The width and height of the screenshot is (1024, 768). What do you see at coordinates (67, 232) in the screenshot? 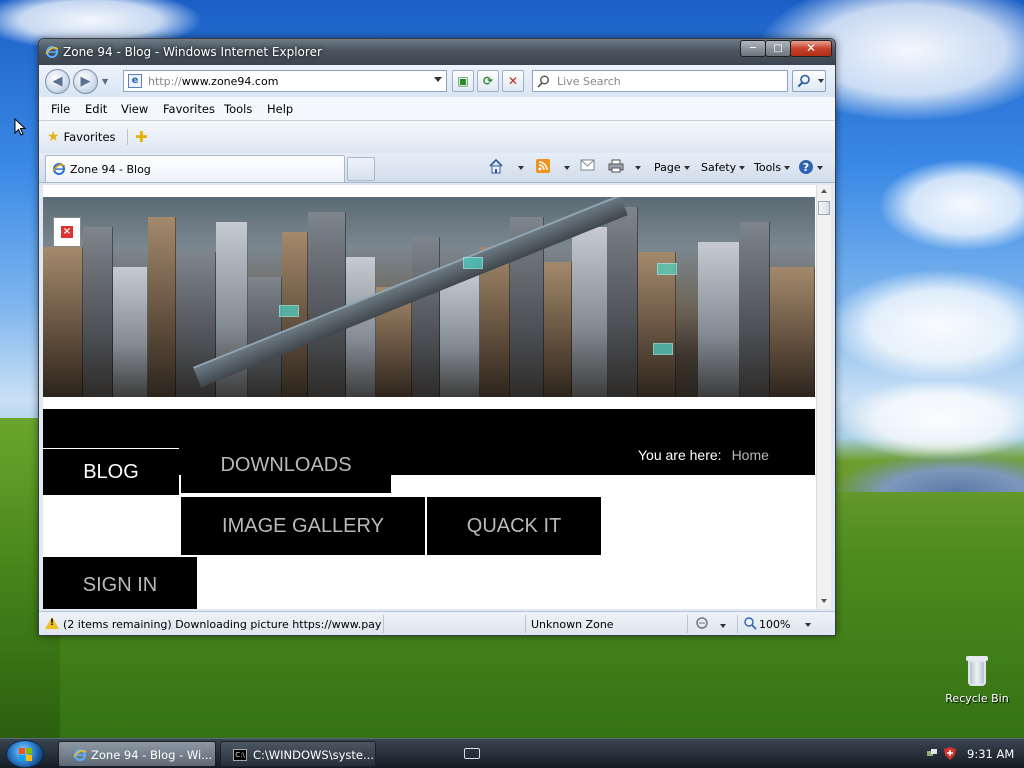
I see `broken-image-icon: ×` at bounding box center [67, 232].